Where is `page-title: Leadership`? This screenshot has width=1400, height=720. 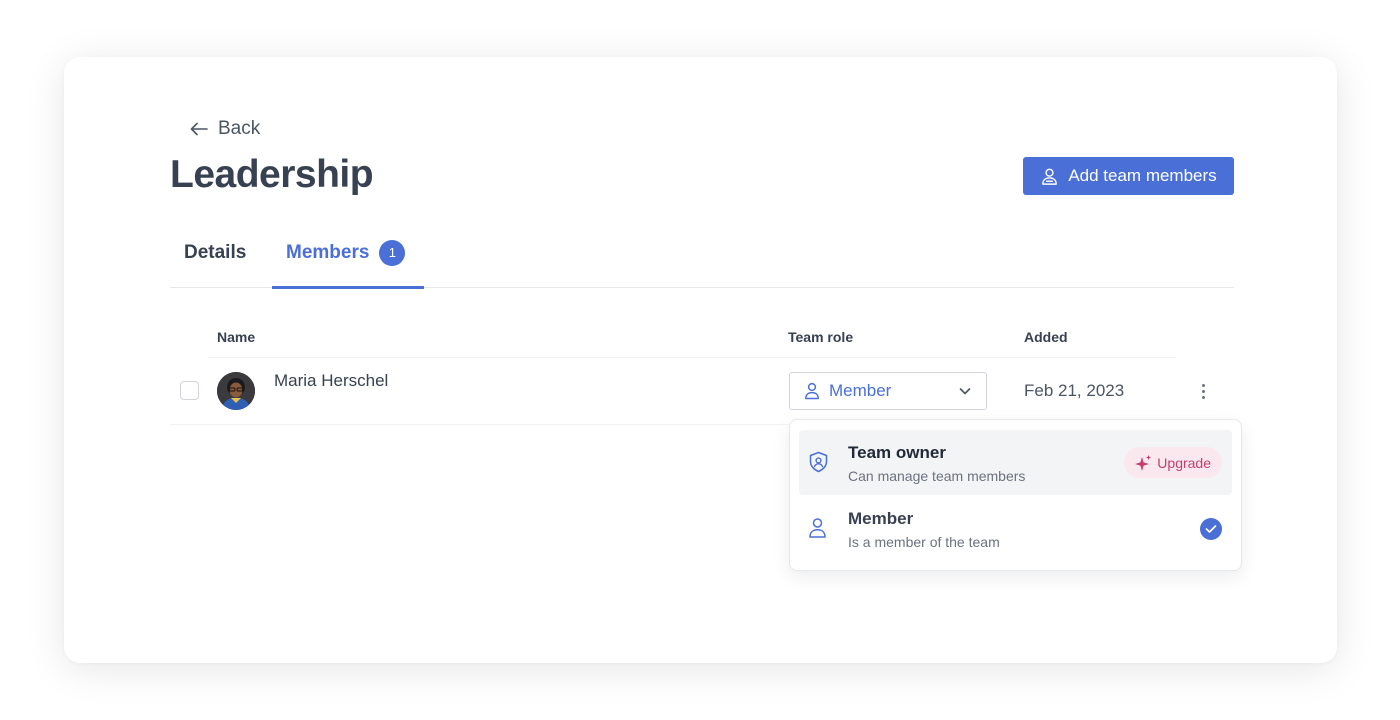
page-title: Leadership is located at coordinates (272, 174).